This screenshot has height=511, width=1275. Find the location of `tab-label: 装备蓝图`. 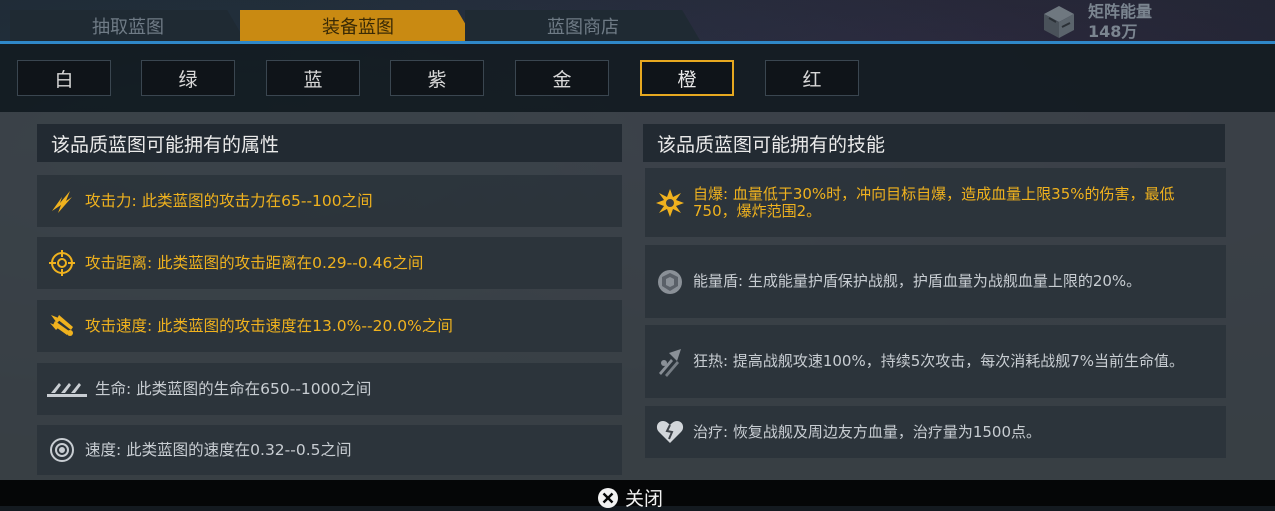

tab-label: 装备蓝图 is located at coordinates (358, 27).